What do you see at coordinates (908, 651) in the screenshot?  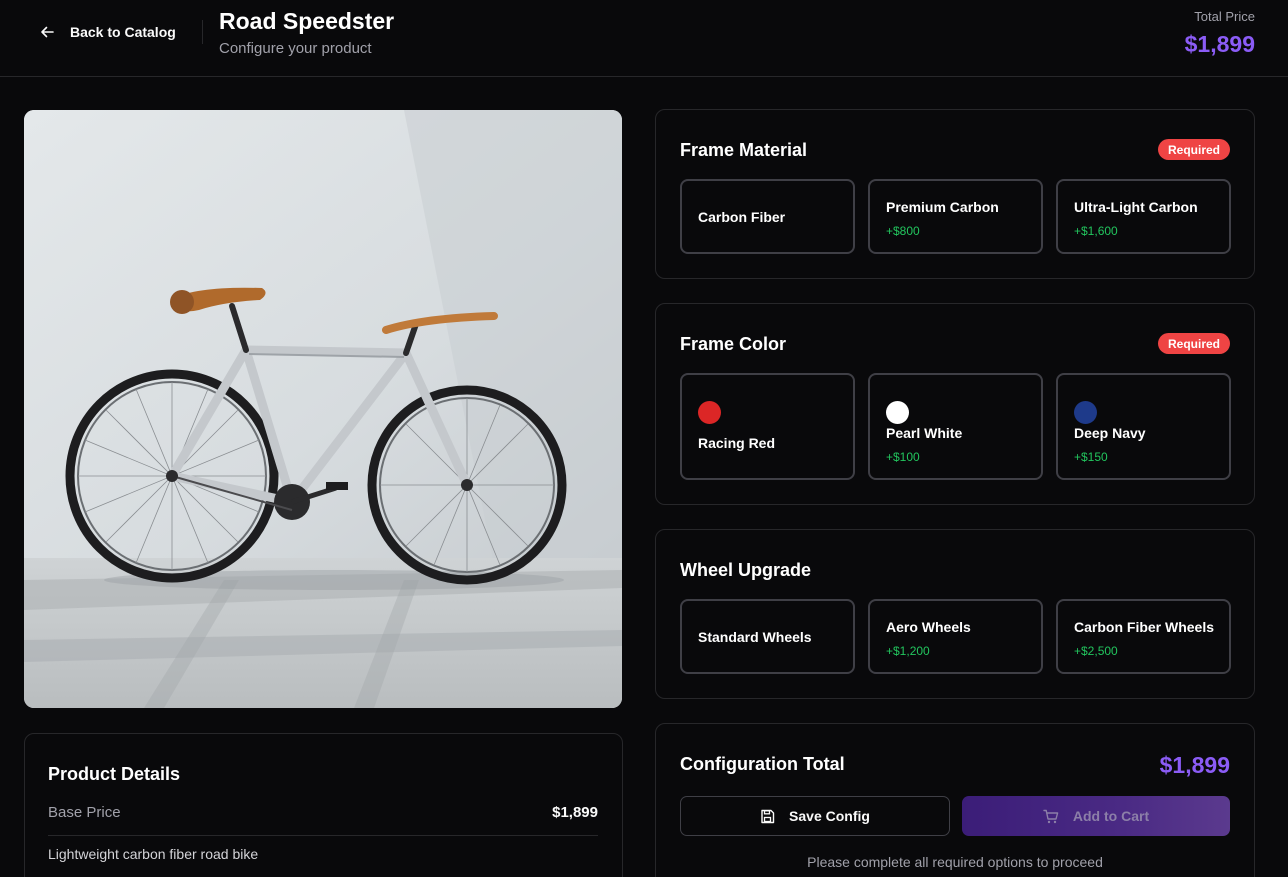 I see `option-price: +$1,200` at bounding box center [908, 651].